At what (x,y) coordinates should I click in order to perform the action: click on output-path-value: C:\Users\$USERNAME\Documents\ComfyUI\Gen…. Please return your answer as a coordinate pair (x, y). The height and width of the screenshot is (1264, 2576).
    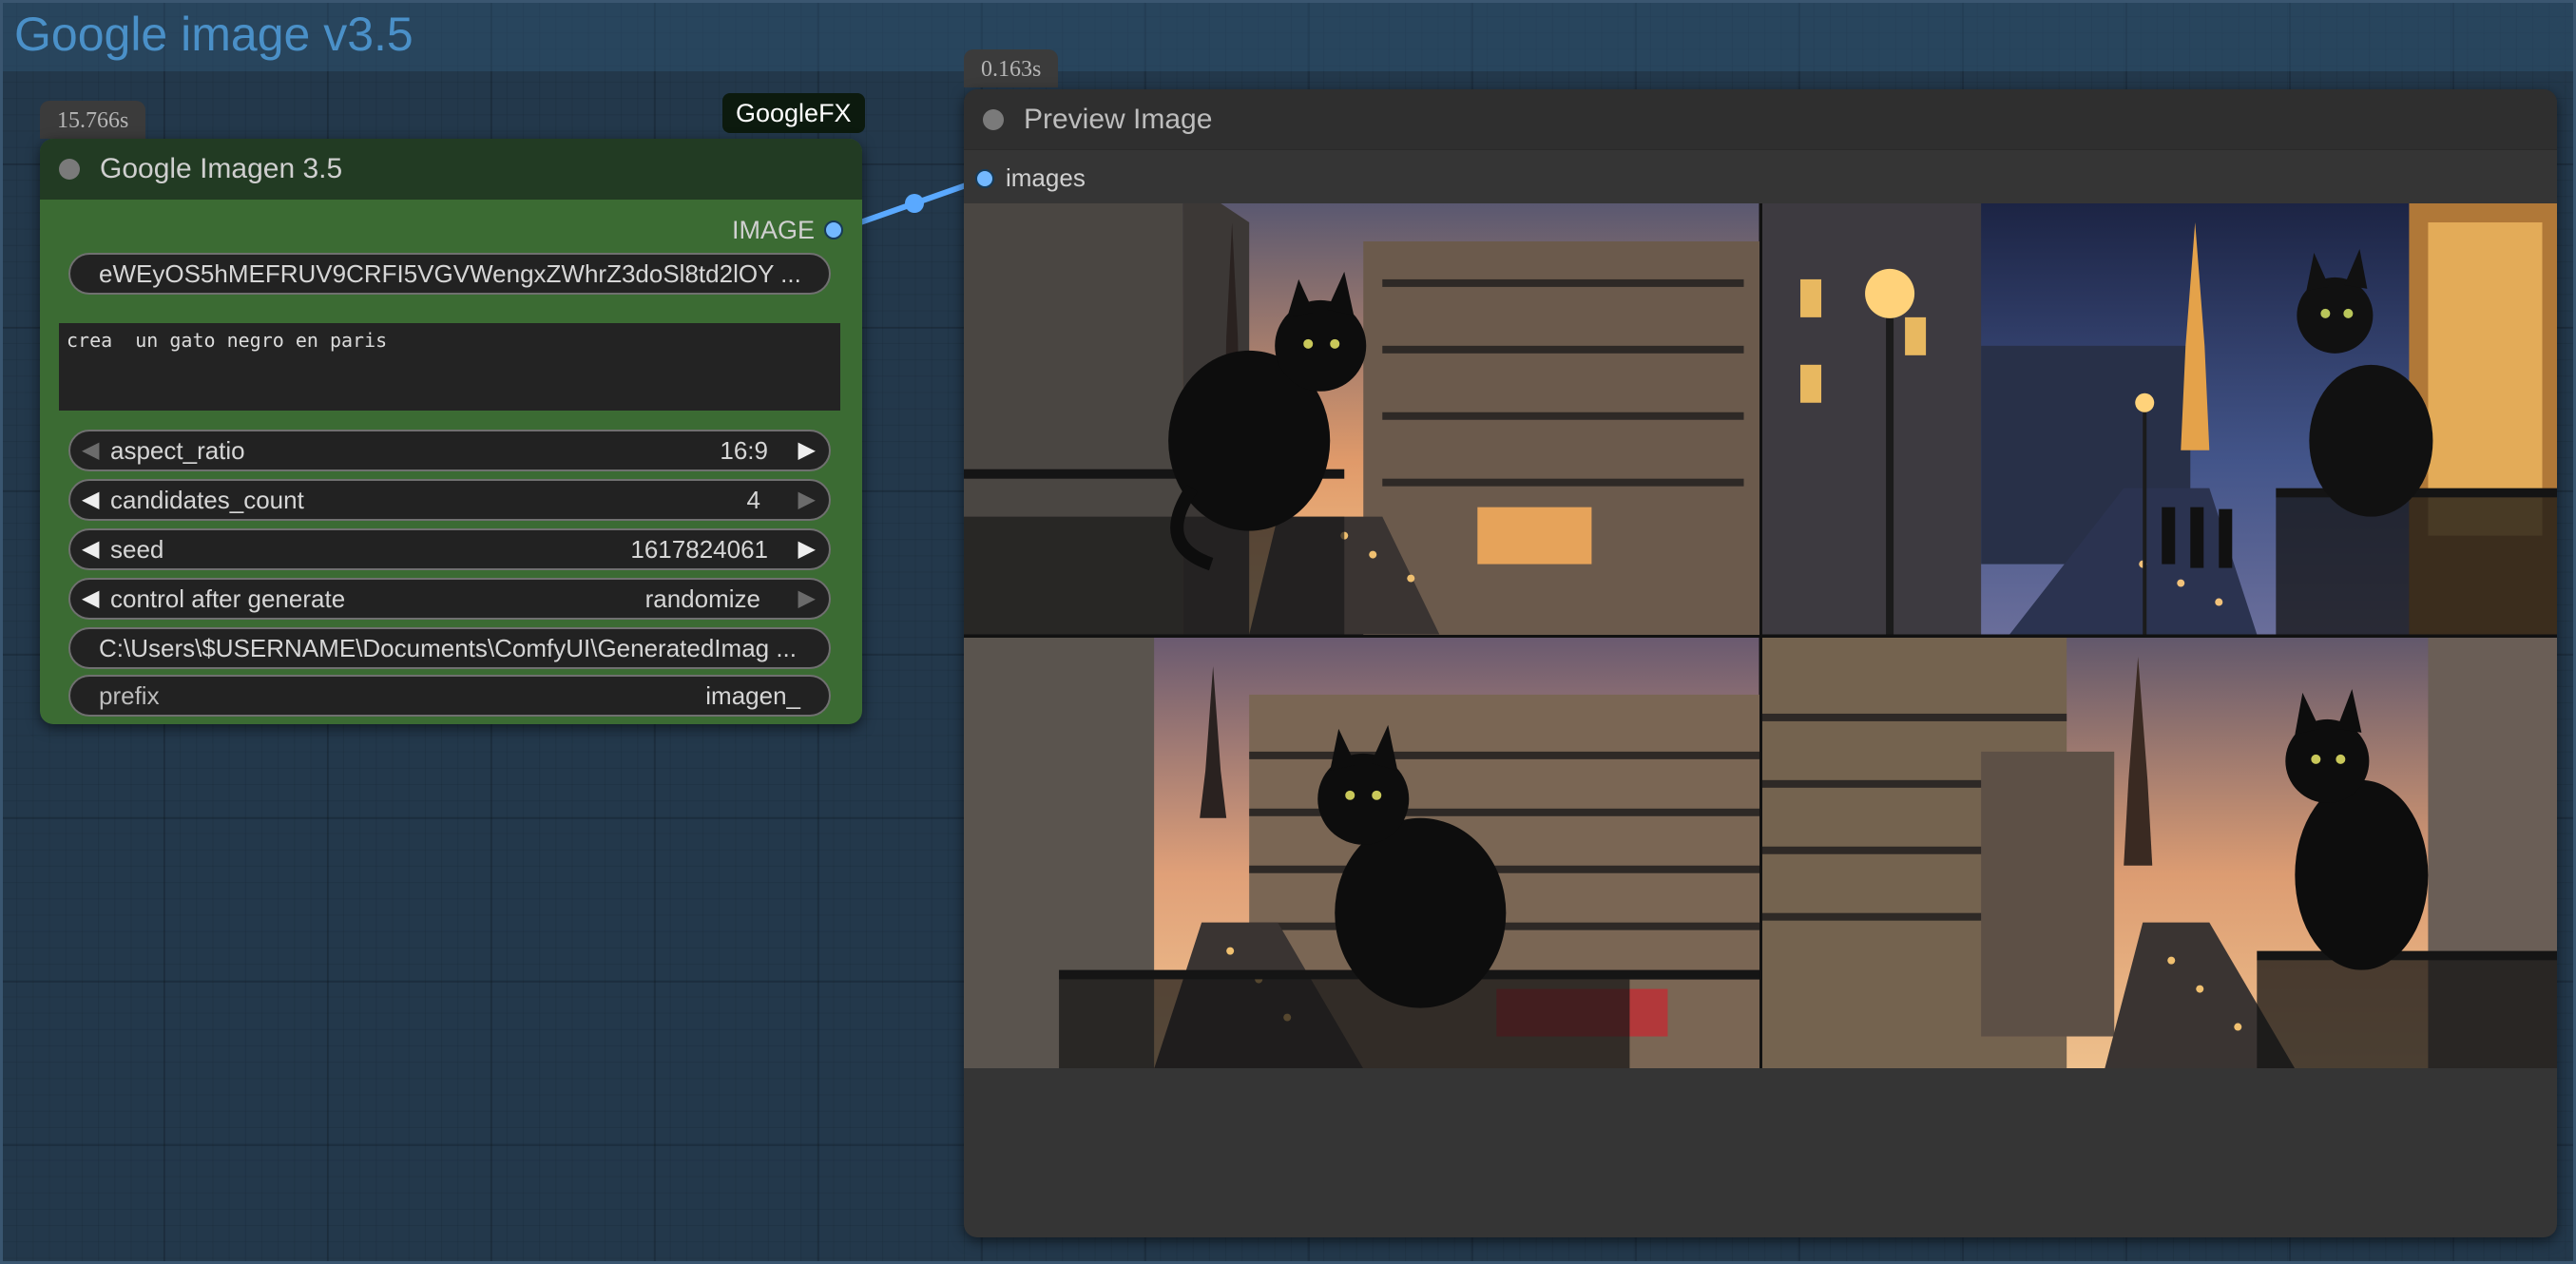
    Looking at the image, I should click on (448, 648).